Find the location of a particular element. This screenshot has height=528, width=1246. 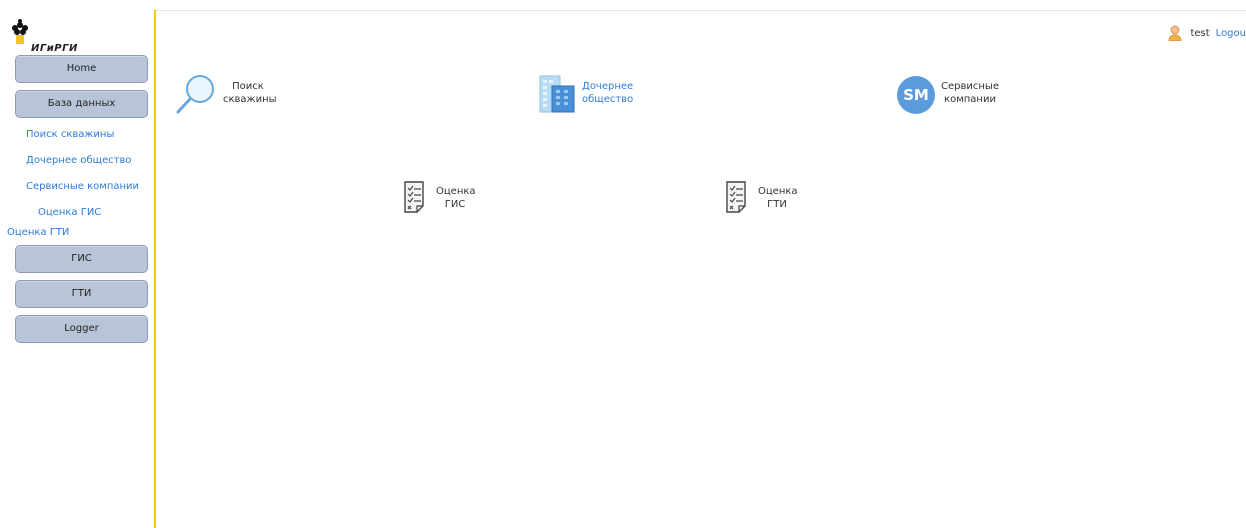

gti-button: ГТИ is located at coordinates (81, 294).